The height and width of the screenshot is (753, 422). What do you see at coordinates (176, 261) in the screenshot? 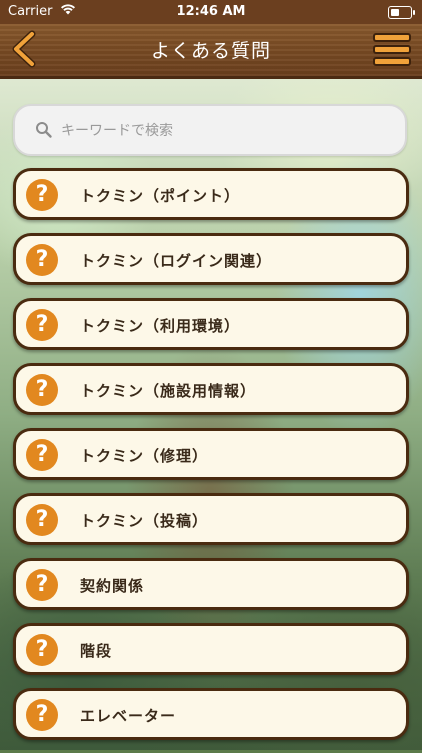
I see `faq-category-label: トクミン（ログイン関連）` at bounding box center [176, 261].